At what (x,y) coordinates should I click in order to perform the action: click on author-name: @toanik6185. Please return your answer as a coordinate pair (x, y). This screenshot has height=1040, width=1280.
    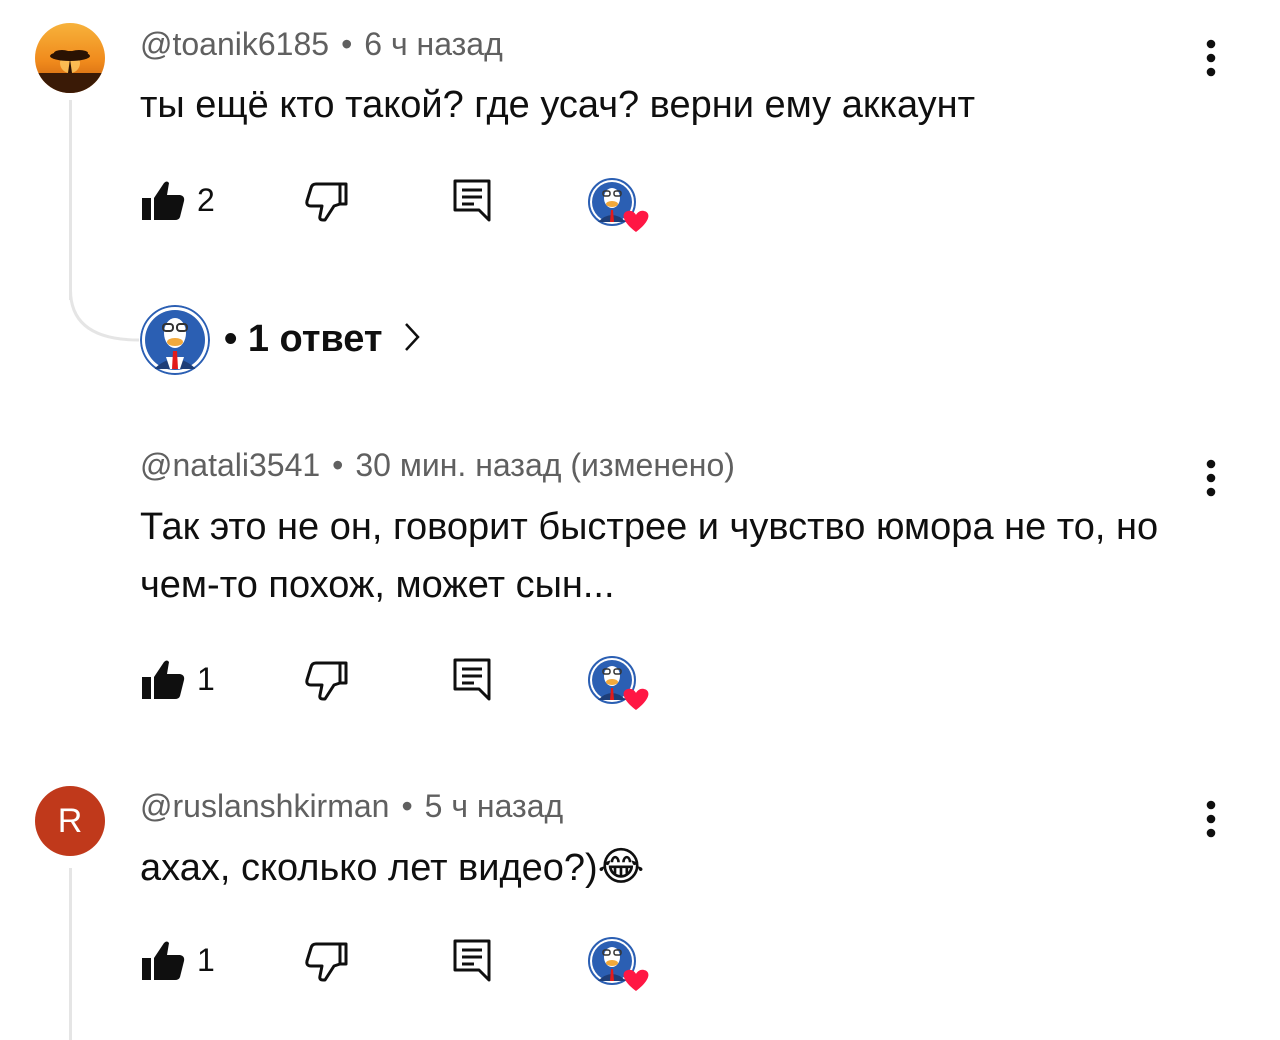
    Looking at the image, I should click on (234, 44).